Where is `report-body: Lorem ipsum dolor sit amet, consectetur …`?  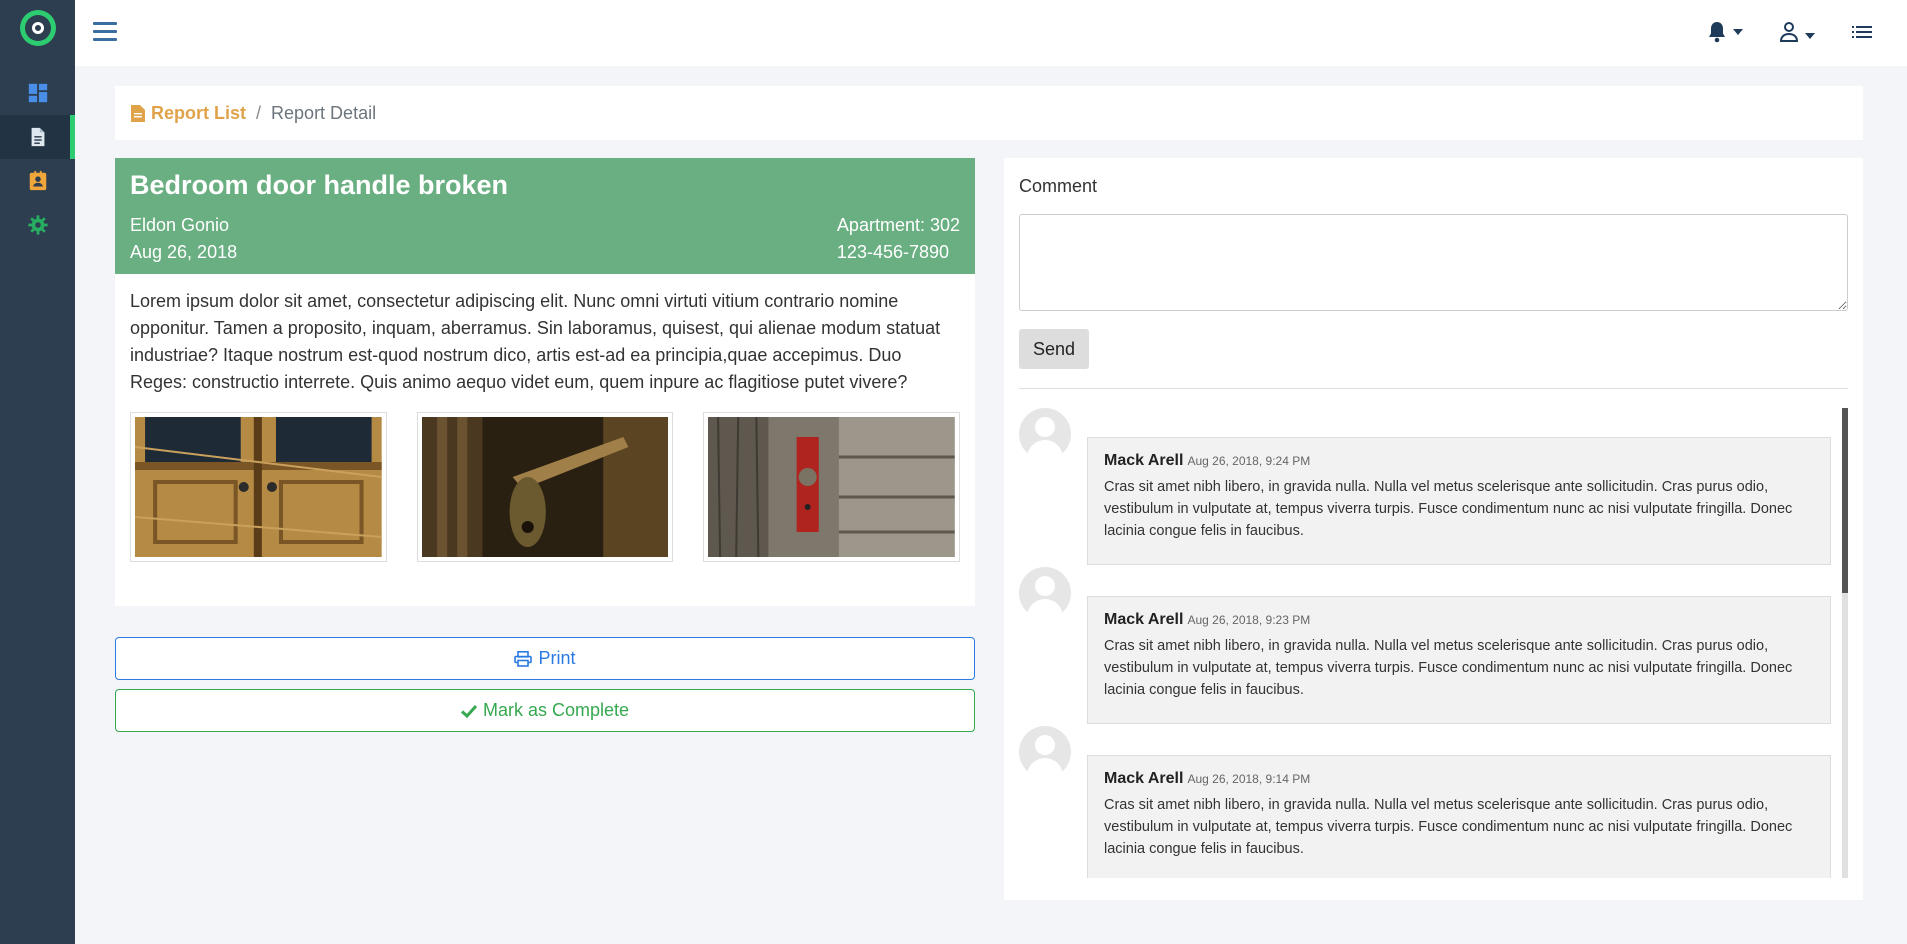 report-body: Lorem ipsum dolor sit amet, consectetur … is located at coordinates (545, 425).